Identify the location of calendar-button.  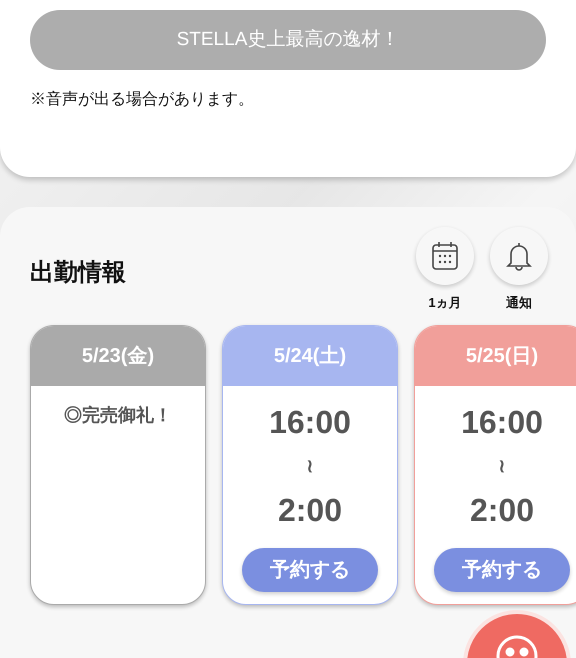
(445, 256).